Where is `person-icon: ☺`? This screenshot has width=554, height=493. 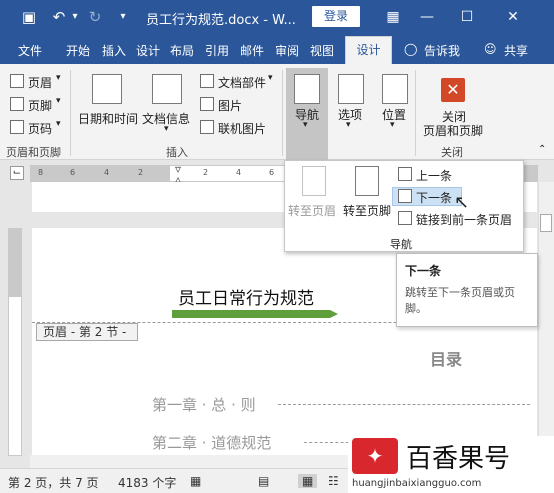 person-icon: ☺ is located at coordinates (490, 49).